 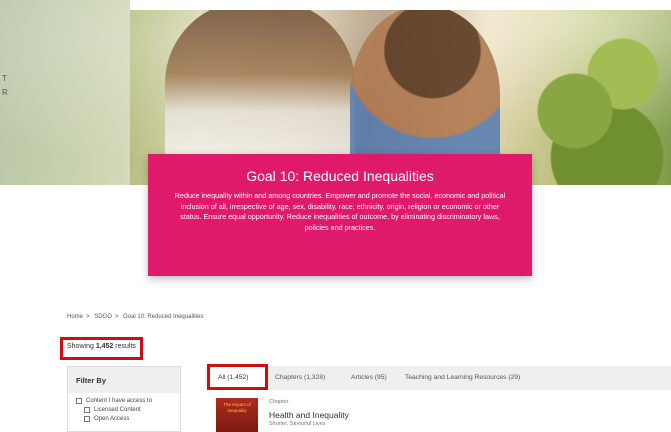 I want to click on hero-image-foliage, so click(x=591, y=92).